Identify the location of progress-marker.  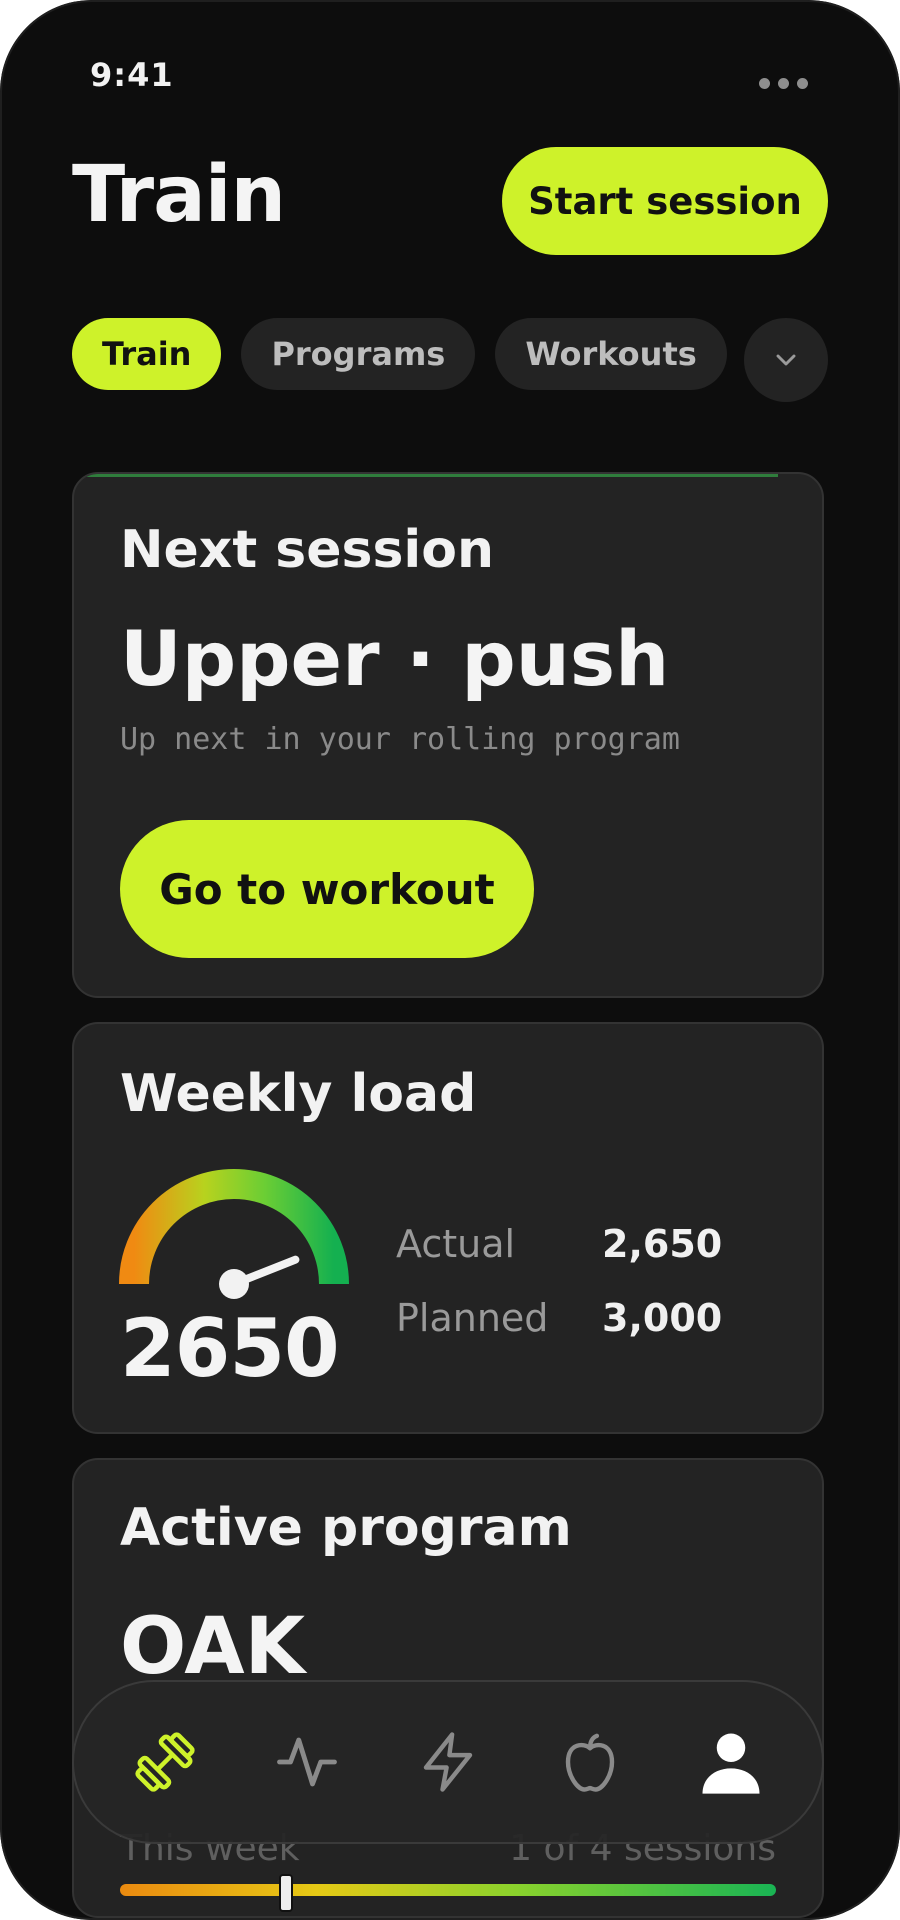
(286, 1893).